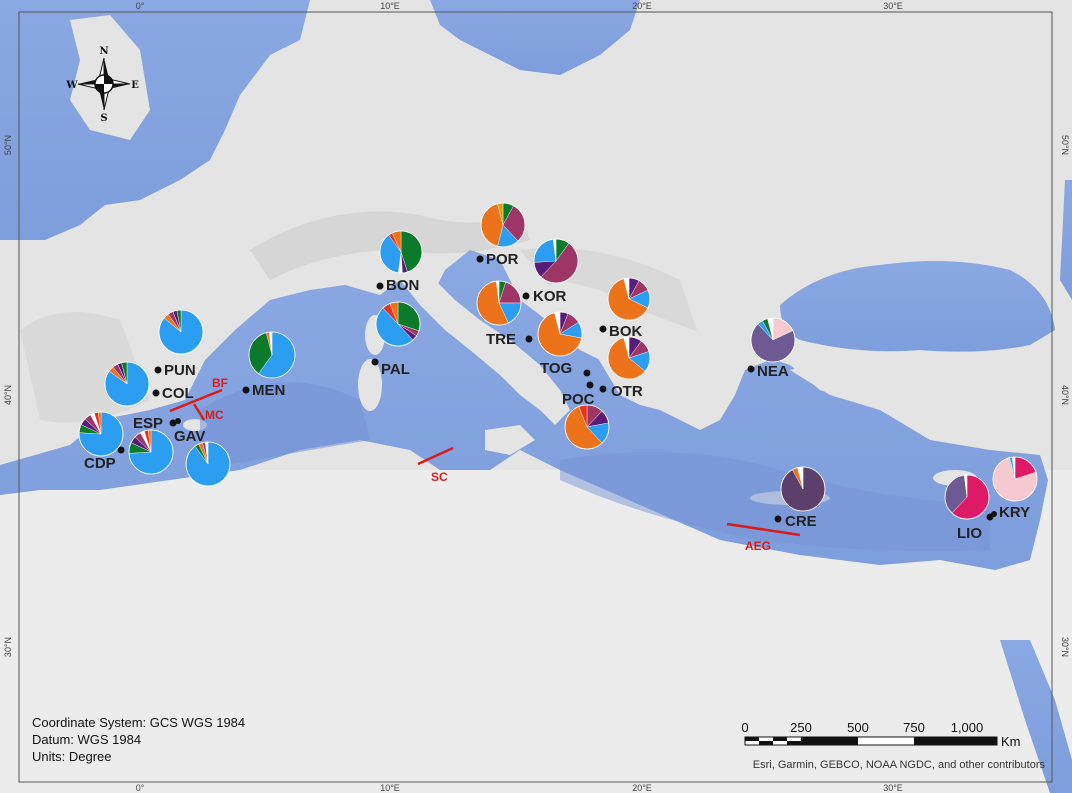  What do you see at coordinates (893, 6) in the screenshot?
I see `lon-label-top-30e: 30°E` at bounding box center [893, 6].